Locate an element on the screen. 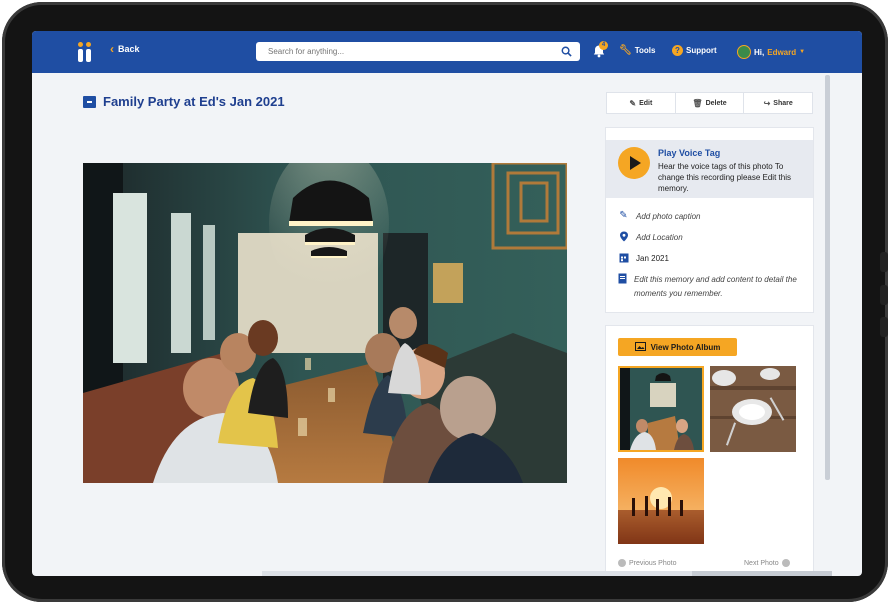  add-caption-row: ✎ Add photo caption is located at coordinates (659, 216).